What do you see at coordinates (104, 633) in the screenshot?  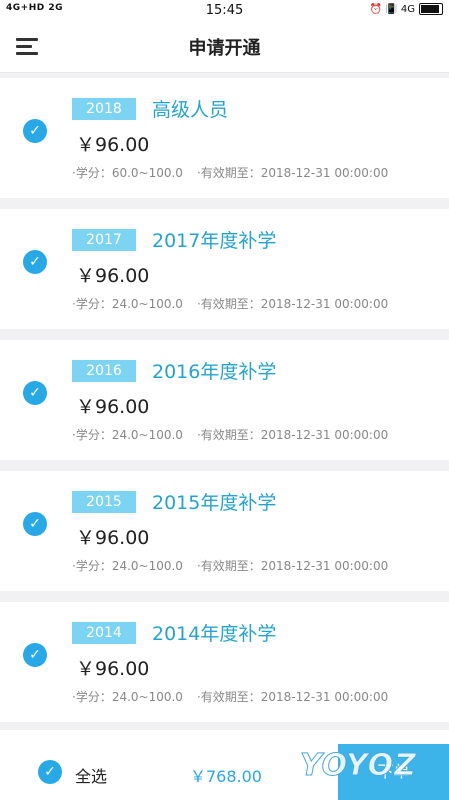 I see `year-badge: 2014` at bounding box center [104, 633].